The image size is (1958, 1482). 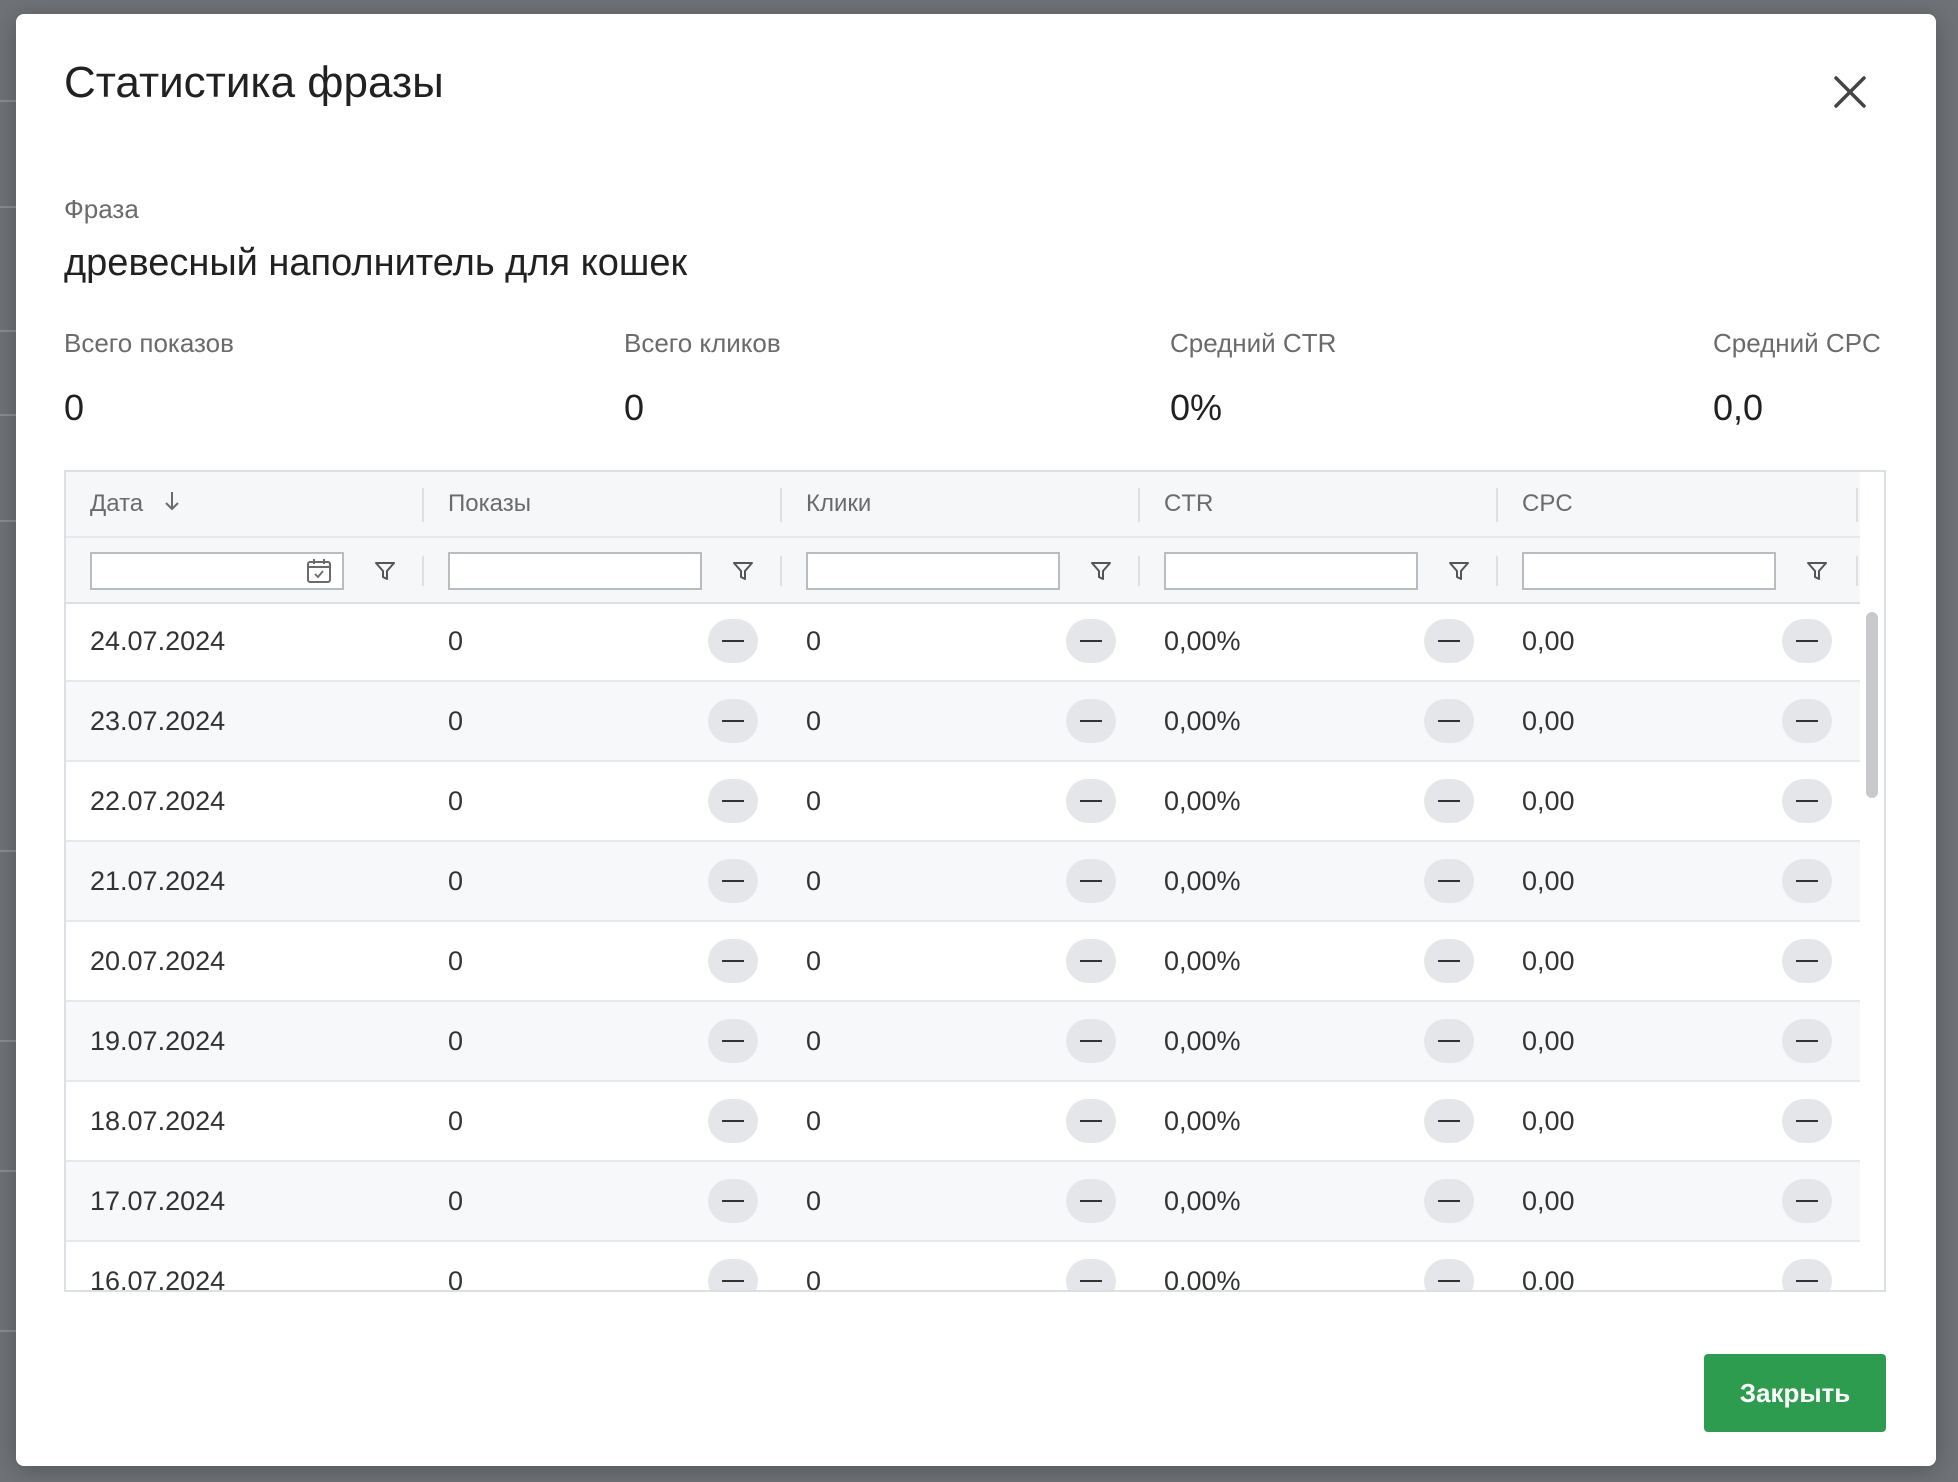 I want to click on ctr-filter-input, so click(x=1291, y=571).